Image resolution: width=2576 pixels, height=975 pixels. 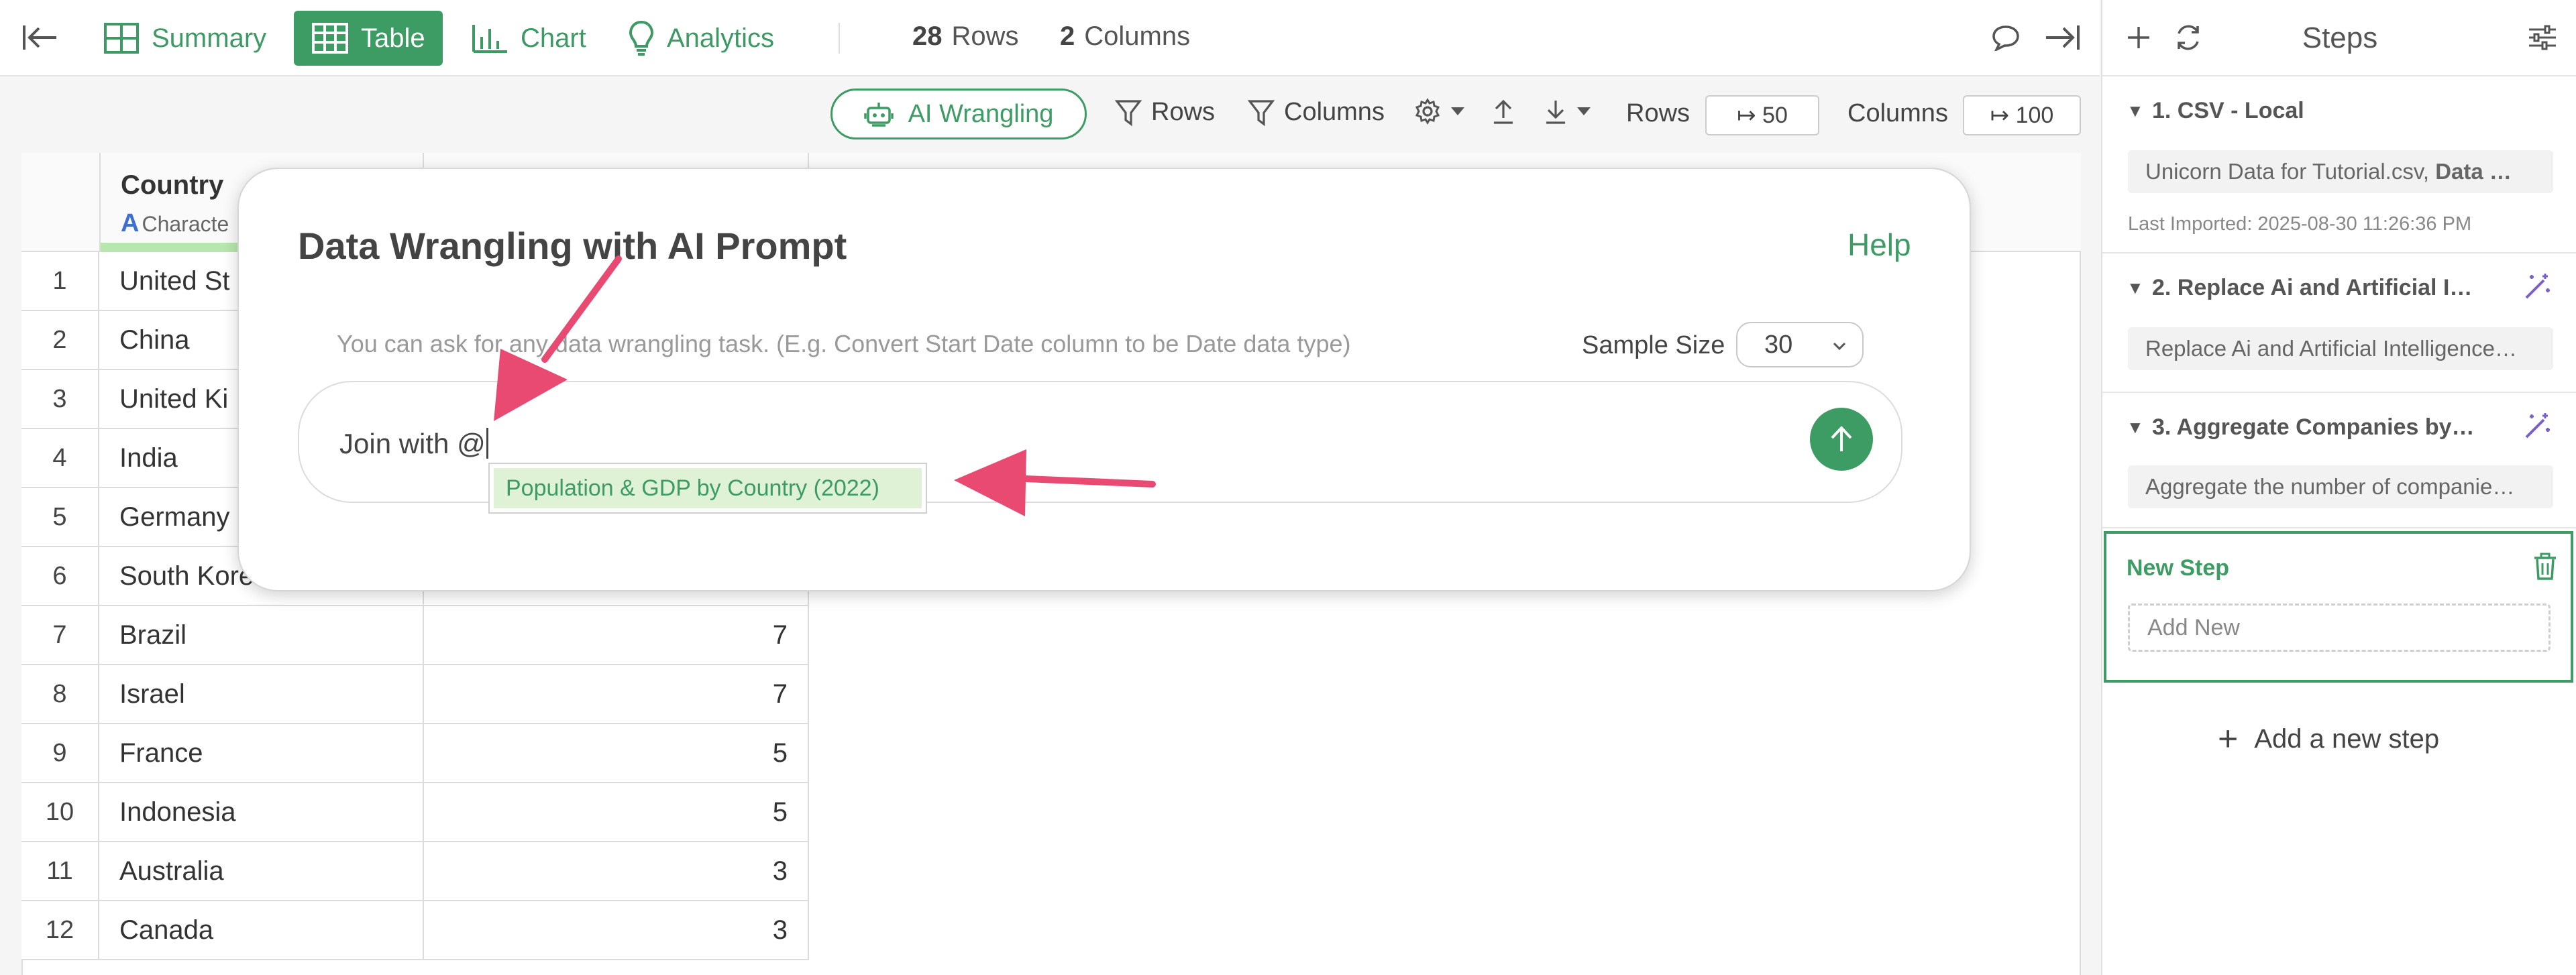 What do you see at coordinates (1658, 113) in the screenshot?
I see `rows-limit-label: Rows` at bounding box center [1658, 113].